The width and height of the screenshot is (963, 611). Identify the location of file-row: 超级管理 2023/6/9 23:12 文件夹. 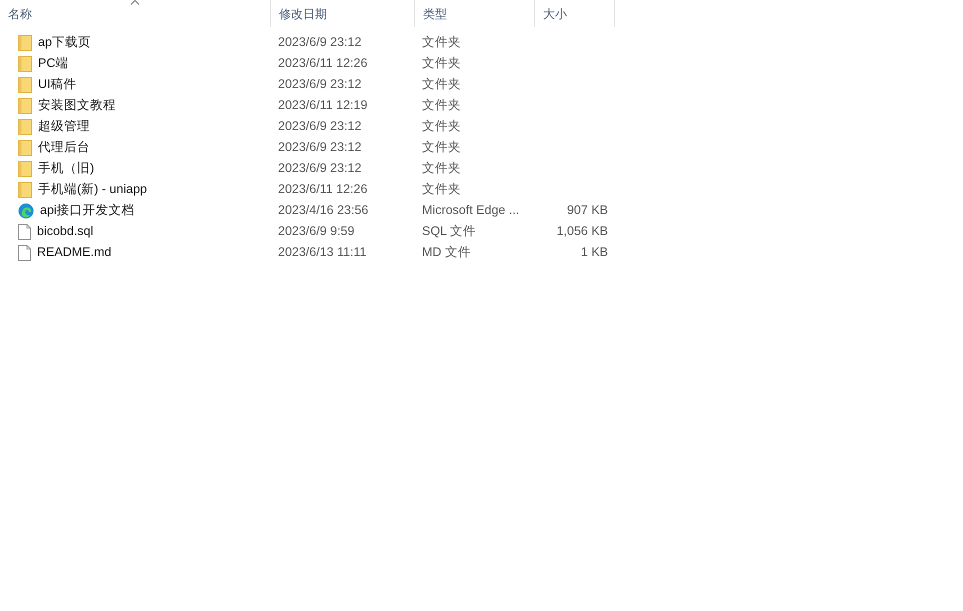
(481, 126).